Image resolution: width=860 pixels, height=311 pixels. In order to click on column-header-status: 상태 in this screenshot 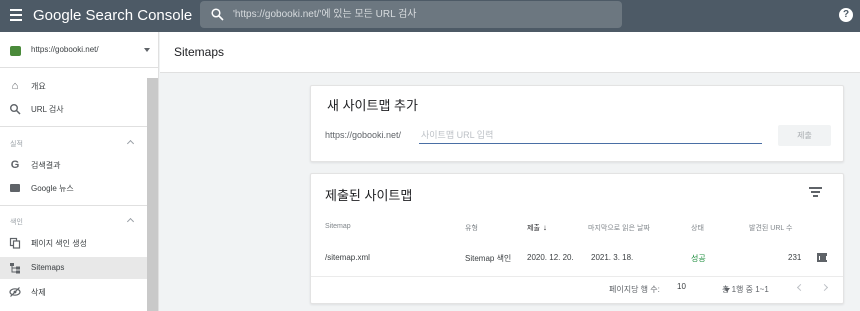, I will do `click(697, 228)`.